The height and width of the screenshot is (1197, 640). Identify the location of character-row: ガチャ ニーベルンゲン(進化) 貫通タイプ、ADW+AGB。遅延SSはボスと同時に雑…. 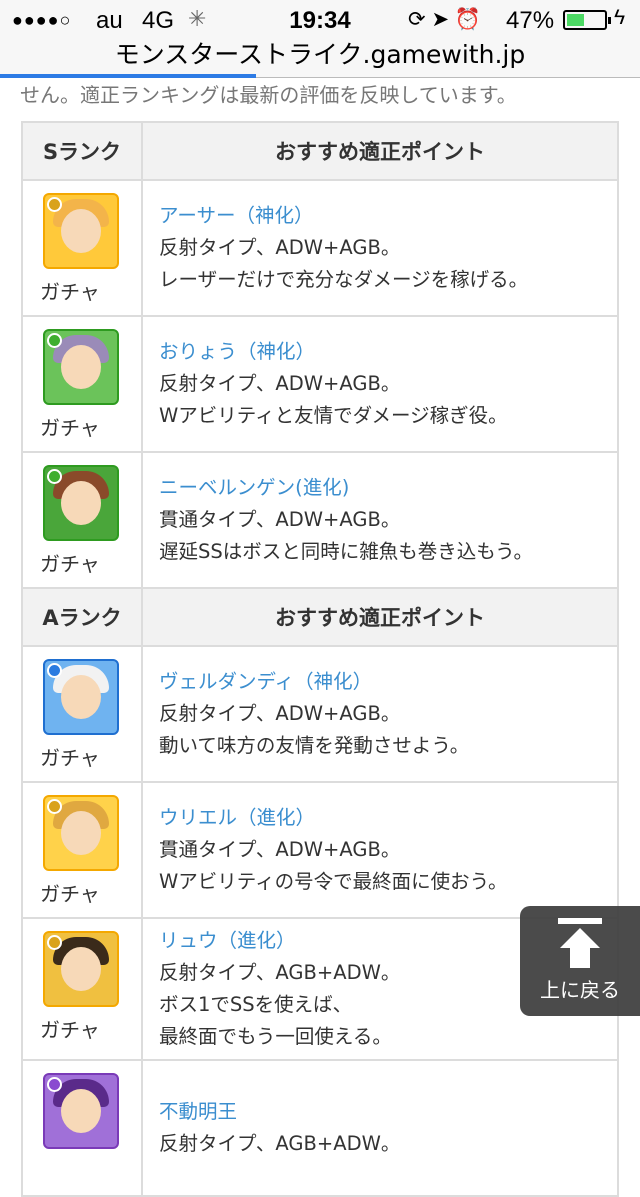
(320, 520).